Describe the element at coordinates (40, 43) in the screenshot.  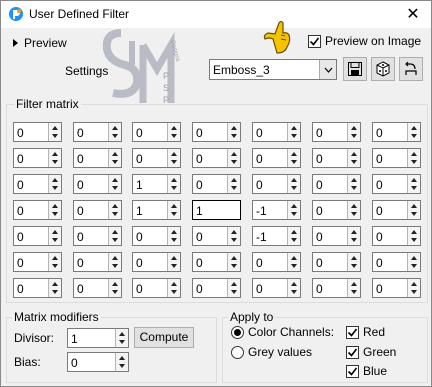
I see `preview-expander: Preview` at that location.